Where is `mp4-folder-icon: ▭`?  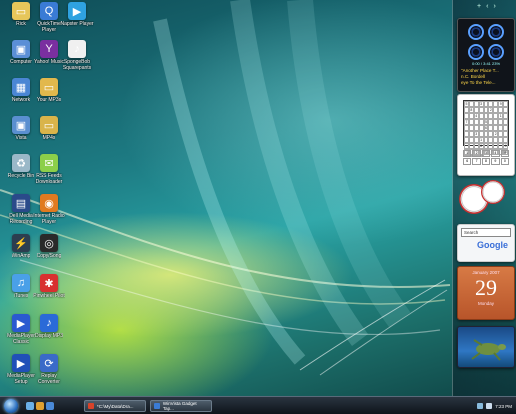
mp4-folder-icon: ▭ is located at coordinates (49, 125).